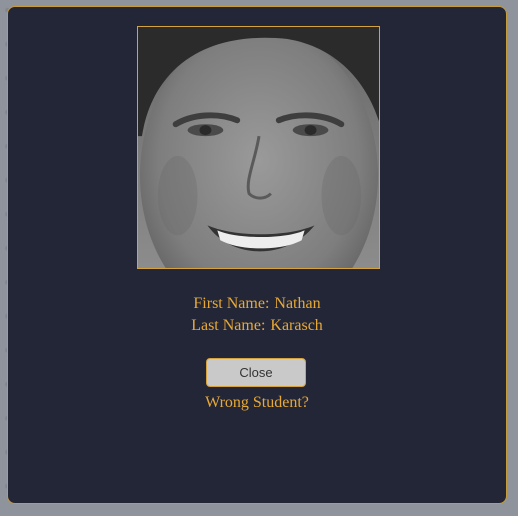 The height and width of the screenshot is (516, 518). Describe the element at coordinates (228, 325) in the screenshot. I see `last-name-label: Last Name:` at that location.